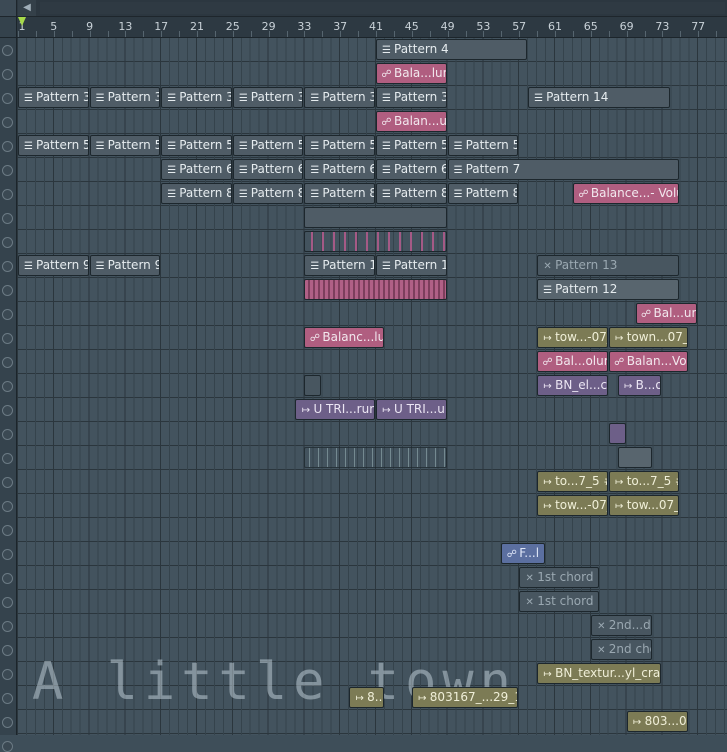 The height and width of the screenshot is (752, 727). I want to click on playlist-clip: ☰ Pattern 4, so click(452, 49).